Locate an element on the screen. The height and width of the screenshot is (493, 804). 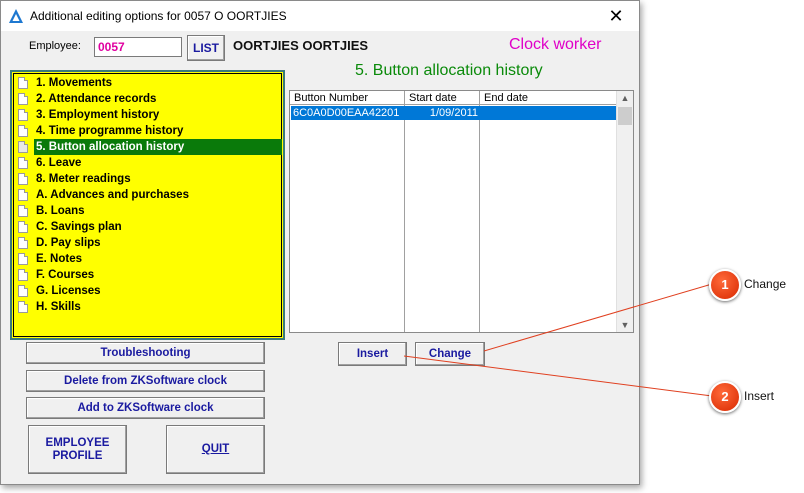
callout-badge-1: 1 is located at coordinates (725, 285).